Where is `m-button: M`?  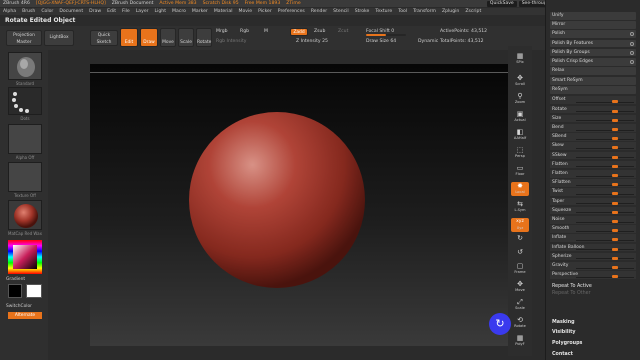
m-button: M is located at coordinates (266, 31).